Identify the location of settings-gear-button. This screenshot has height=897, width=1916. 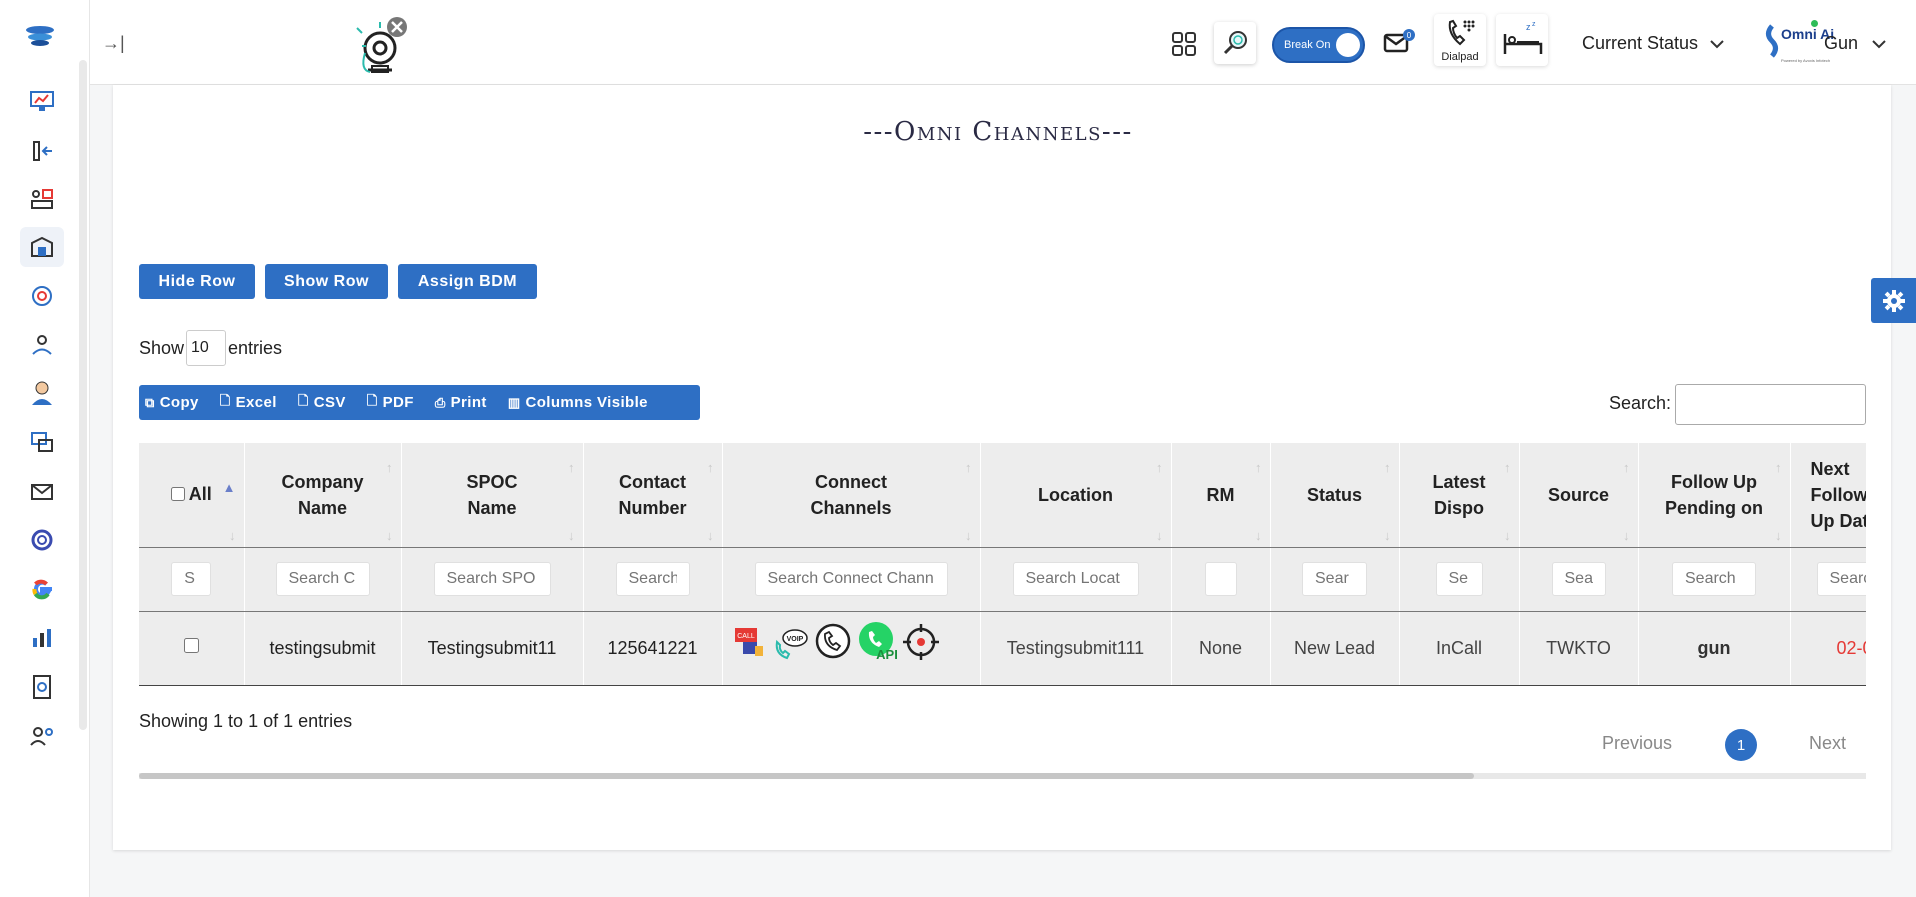
(1893, 300).